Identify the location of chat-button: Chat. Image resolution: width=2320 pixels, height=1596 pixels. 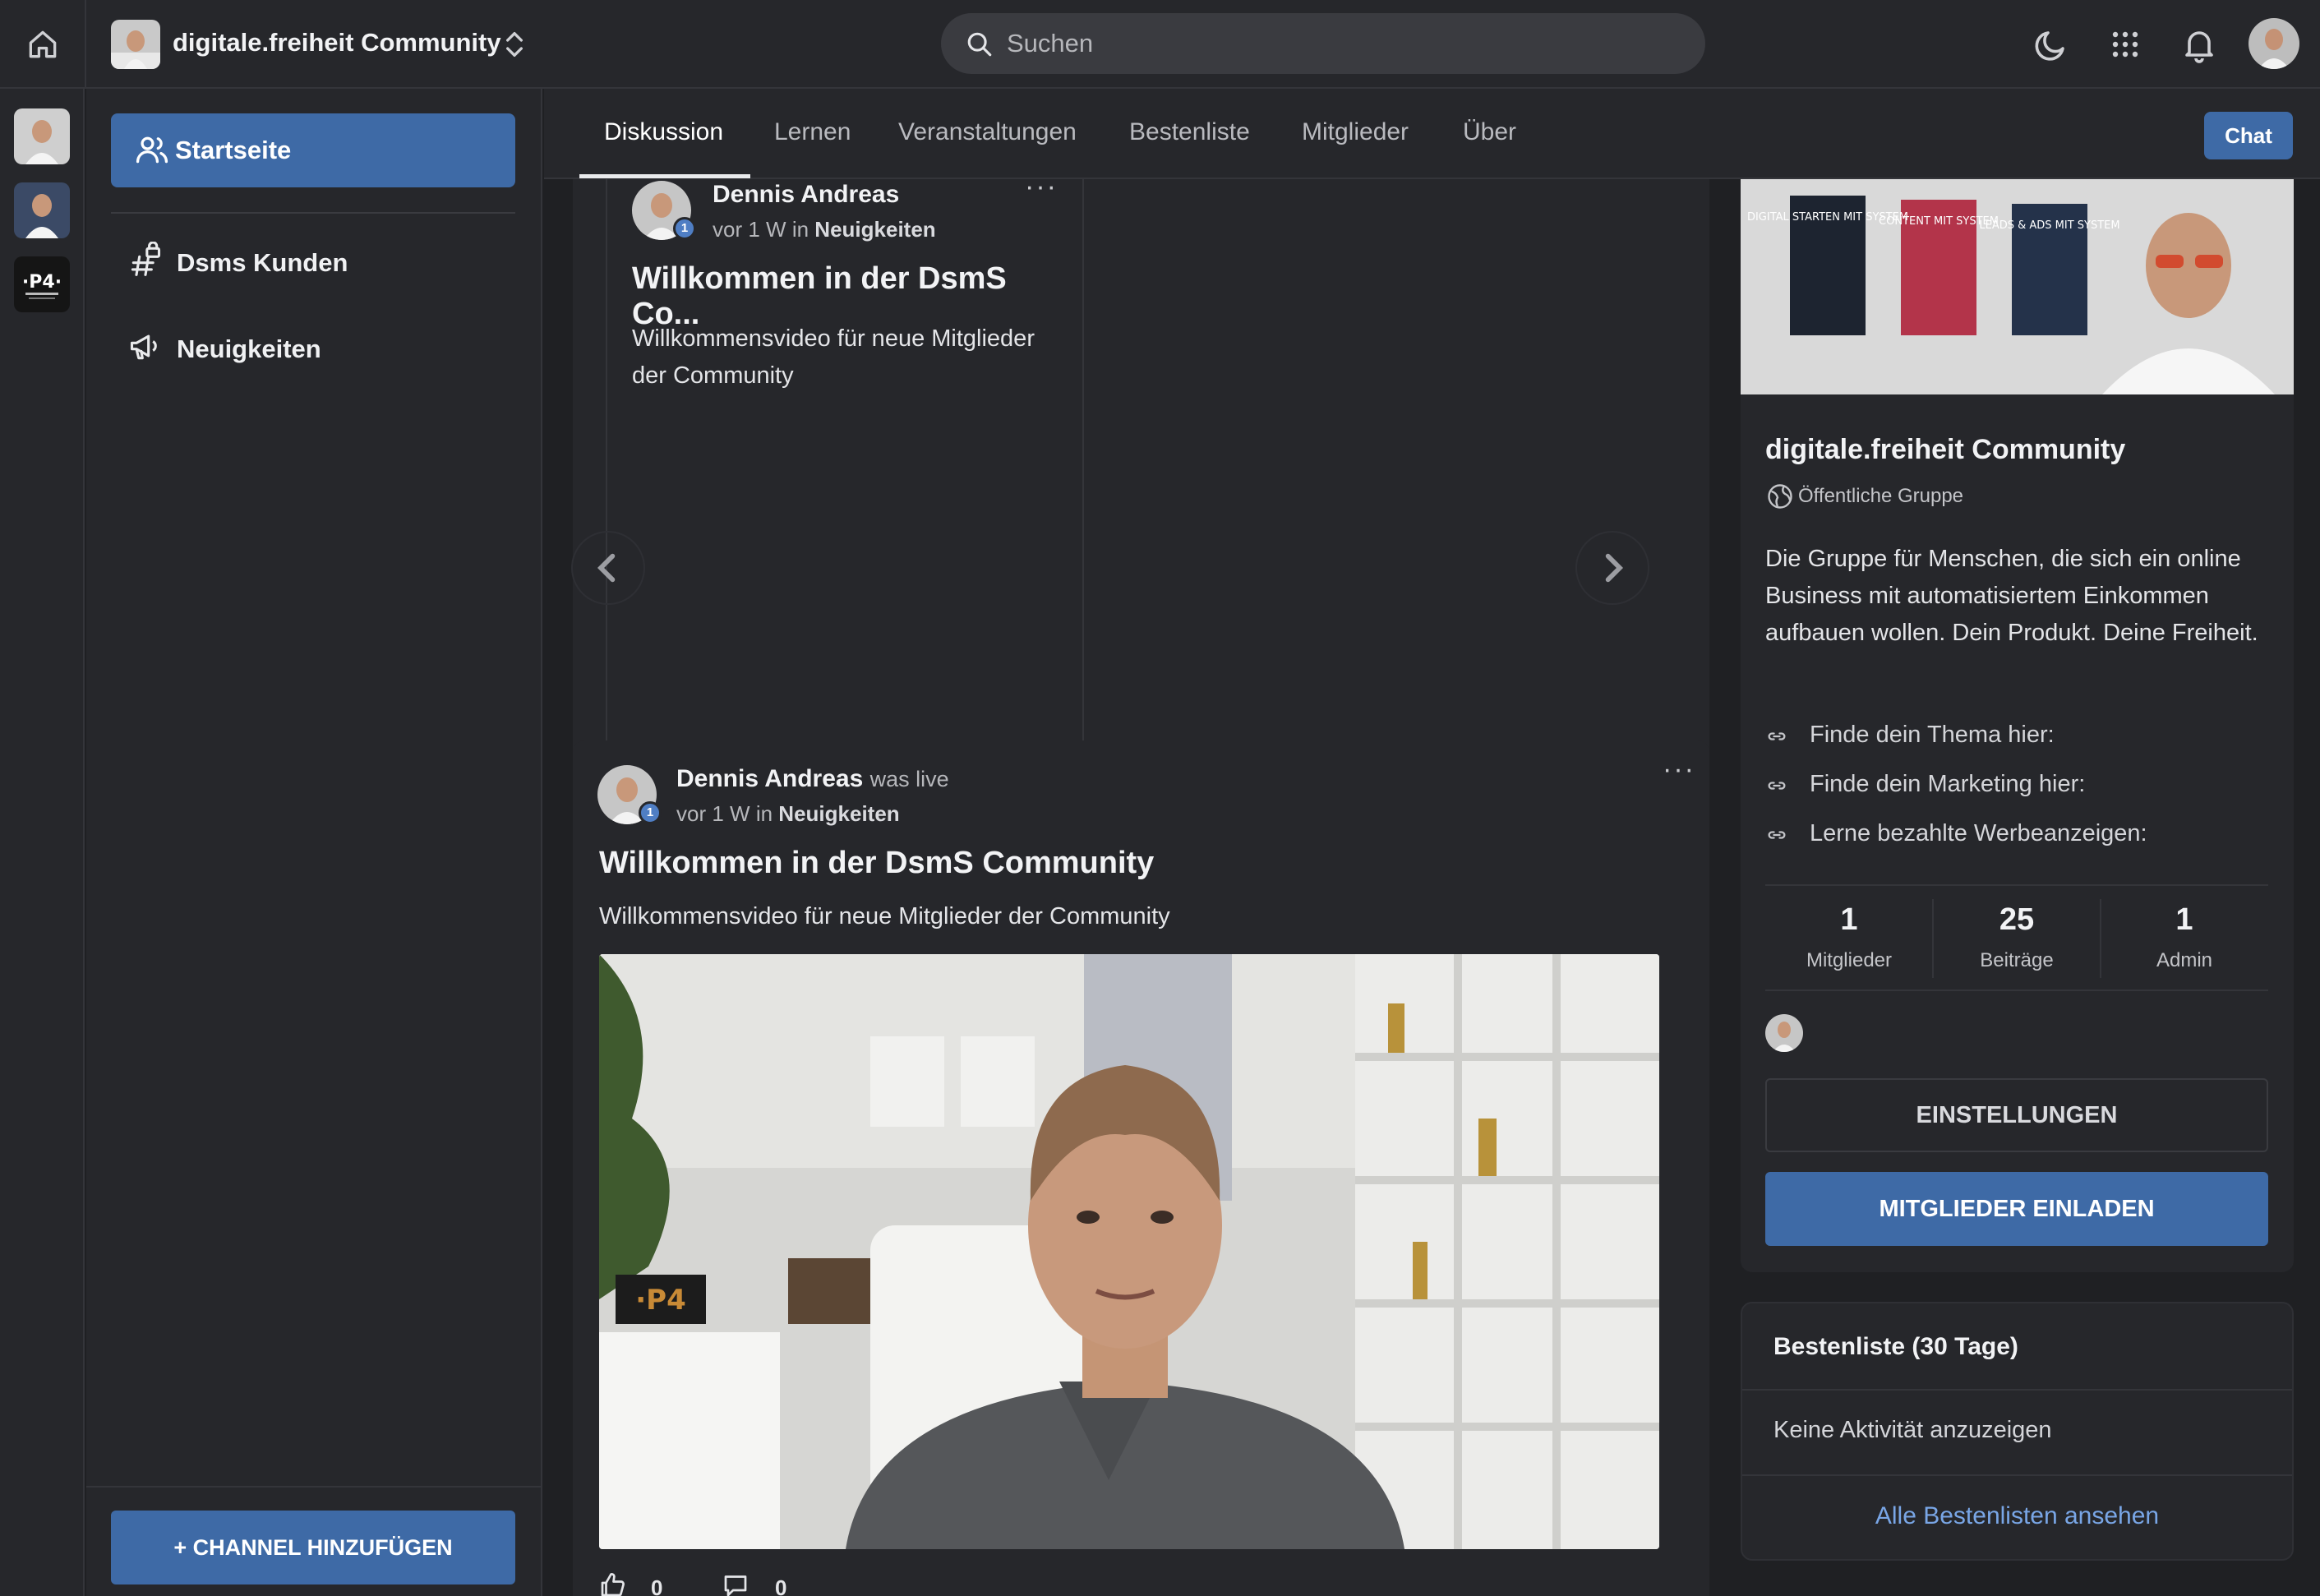
(2248, 135).